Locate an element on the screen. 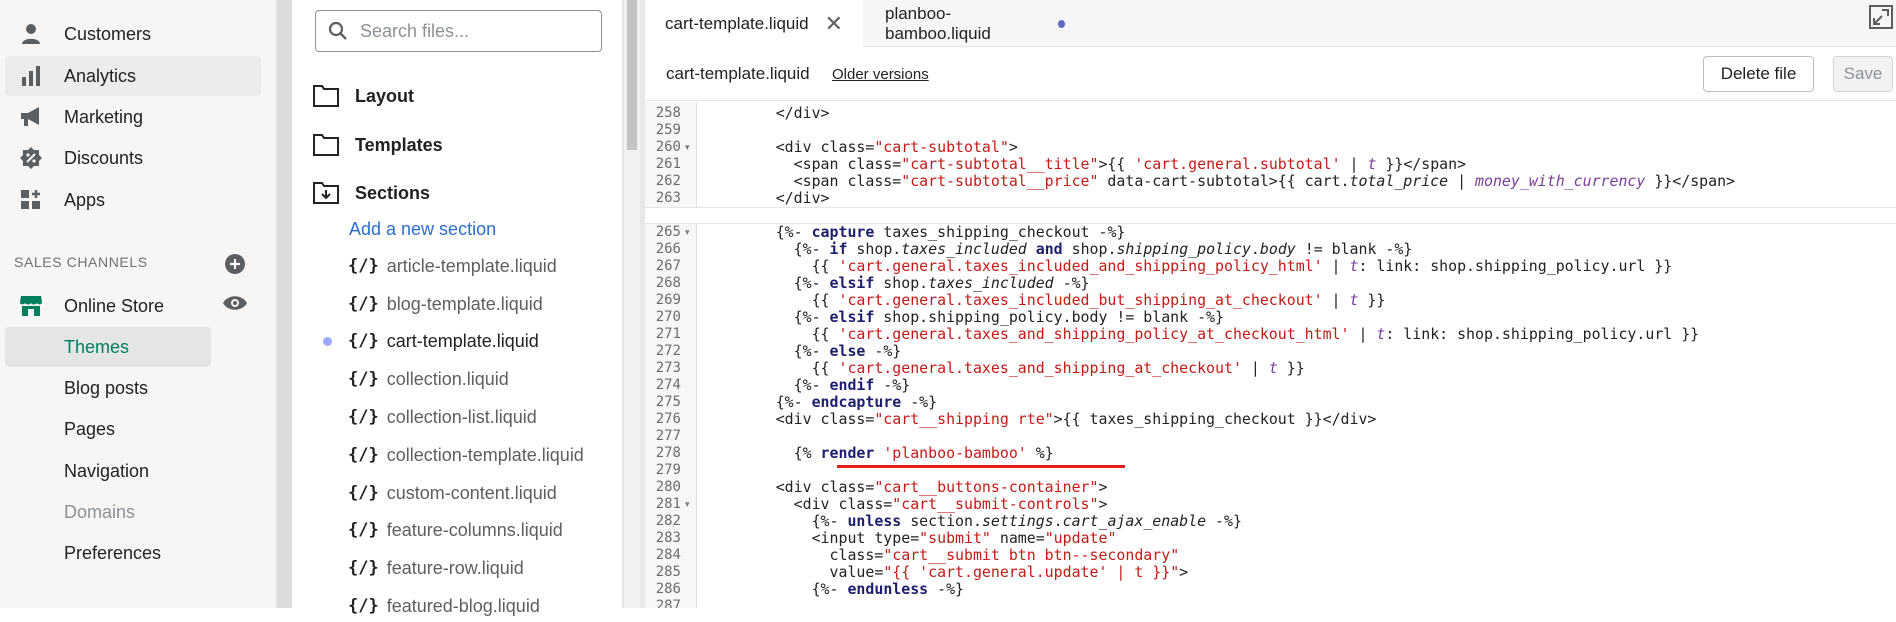 The width and height of the screenshot is (1896, 622). code-line-text: {%- endcapture -%} is located at coordinates (821, 402).